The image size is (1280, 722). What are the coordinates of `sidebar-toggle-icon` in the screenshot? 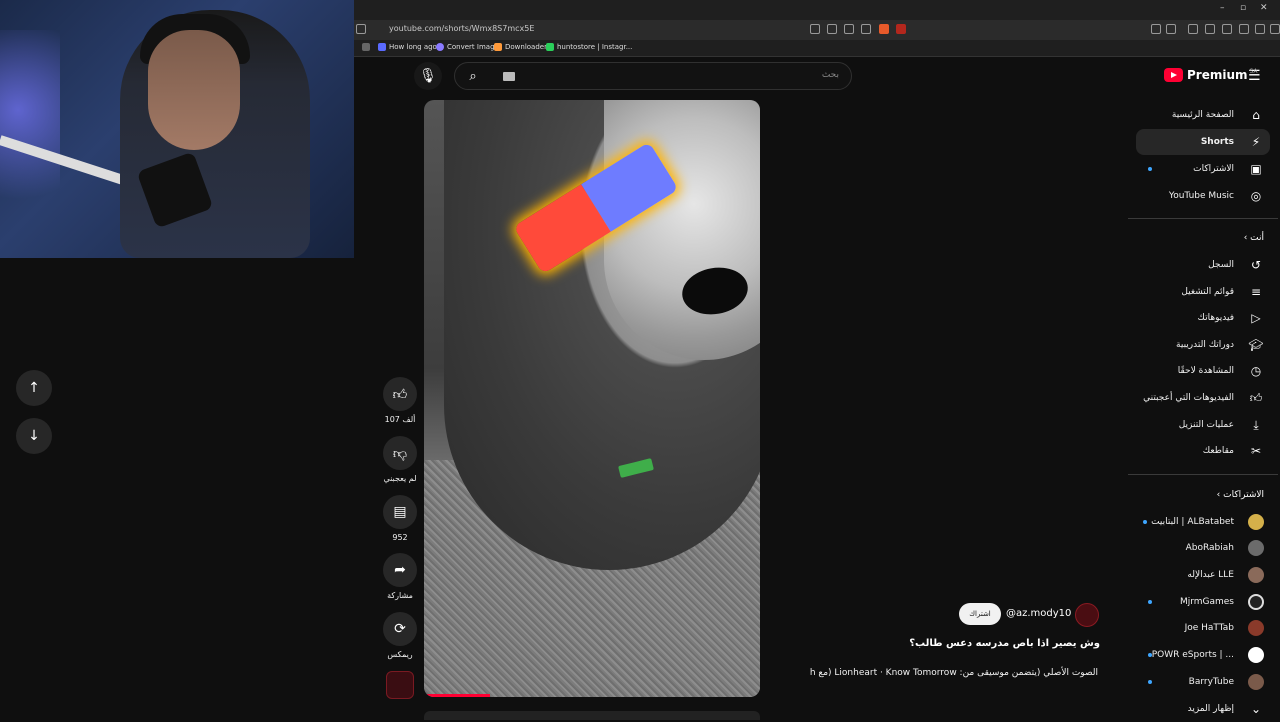 It's located at (361, 29).